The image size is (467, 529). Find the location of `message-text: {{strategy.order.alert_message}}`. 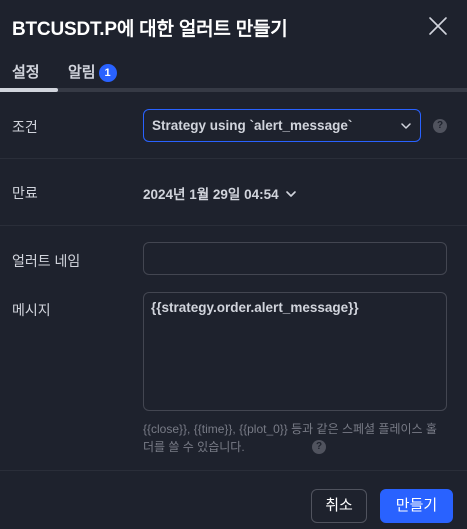

message-text: {{strategy.order.alert_message}} is located at coordinates (255, 307).